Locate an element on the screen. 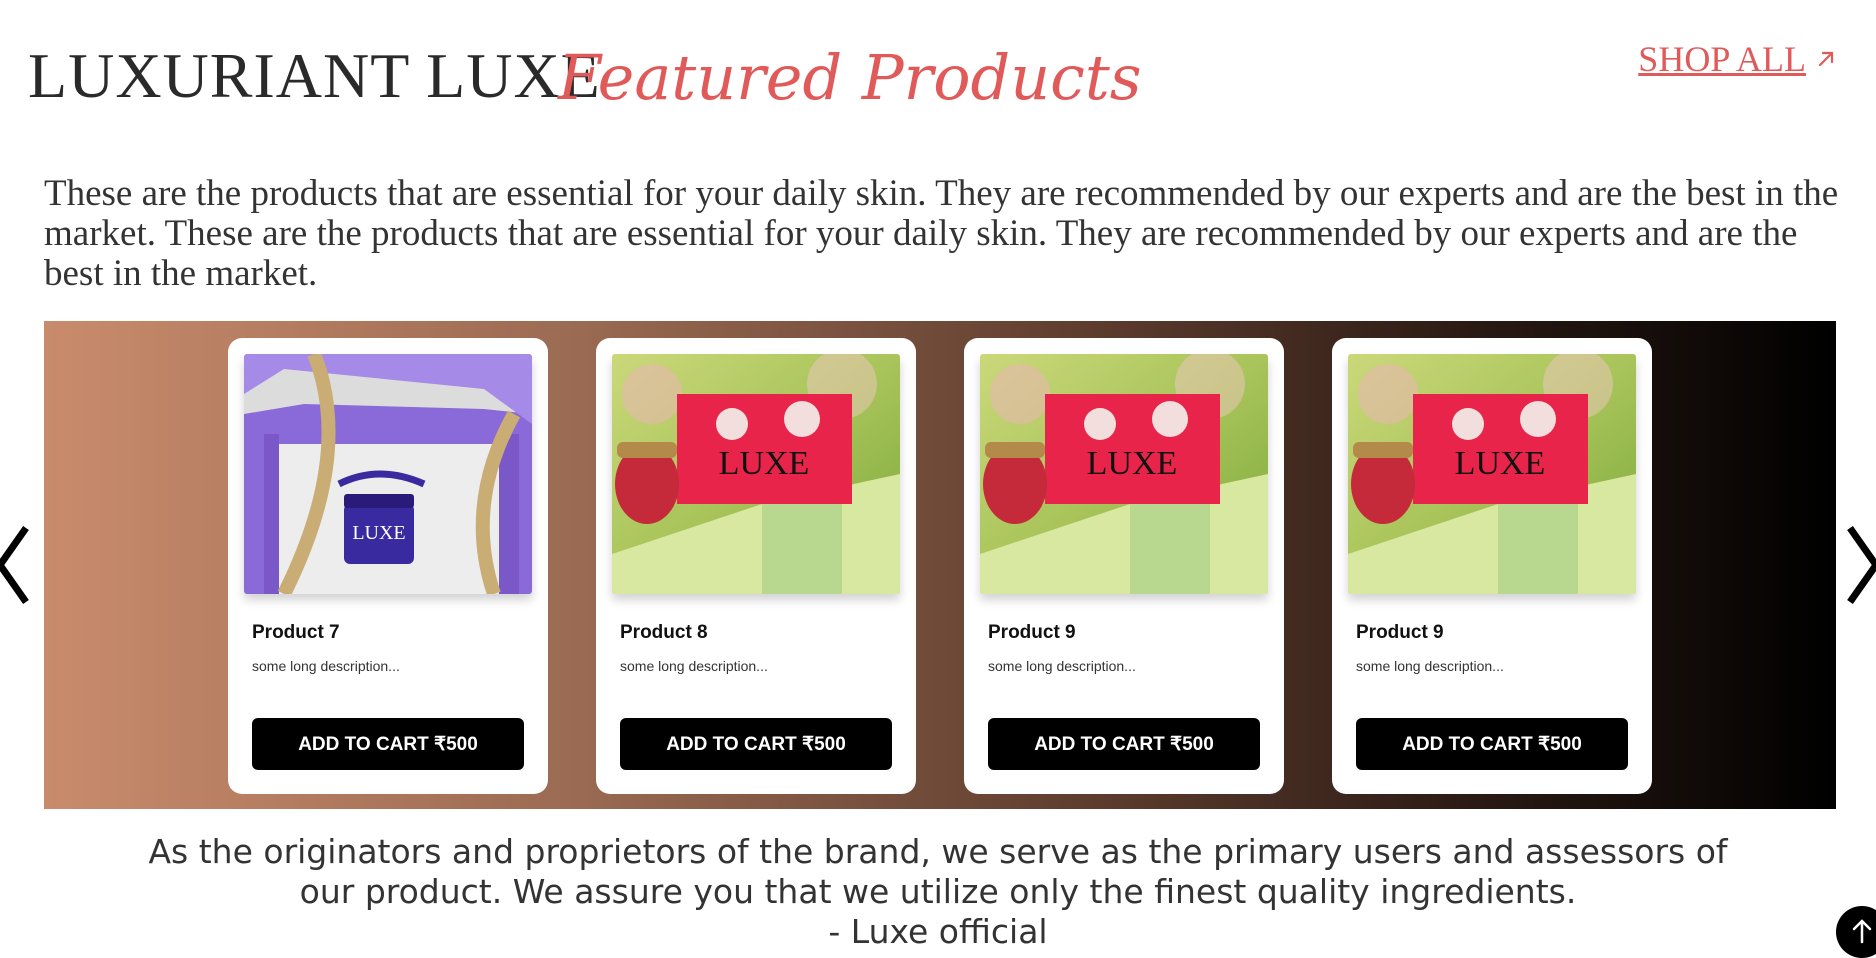 The width and height of the screenshot is (1876, 958). section-title: Featured Products is located at coordinates (850, 77).